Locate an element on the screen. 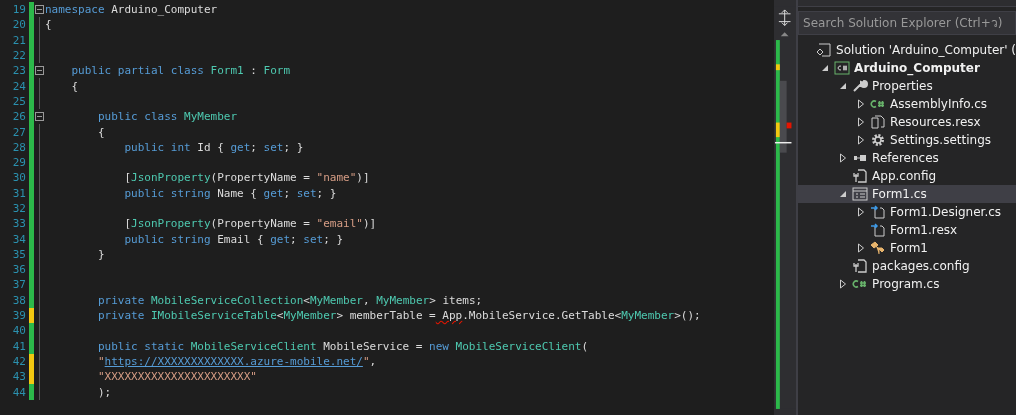 The height and width of the screenshot is (415, 1016). search-field: Search Solution Explorer (Ctrl+ว) is located at coordinates (907, 23).